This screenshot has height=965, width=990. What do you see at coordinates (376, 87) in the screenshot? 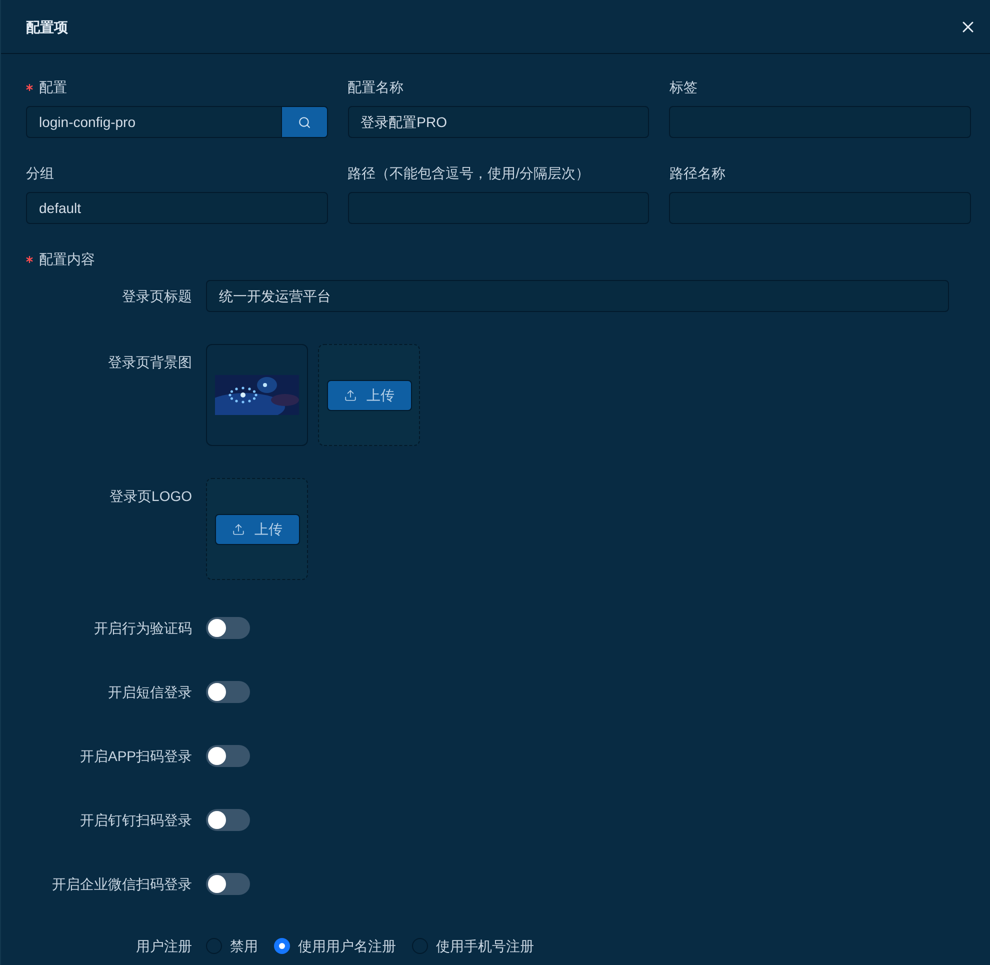
I see `field-label: 配置名称` at bounding box center [376, 87].